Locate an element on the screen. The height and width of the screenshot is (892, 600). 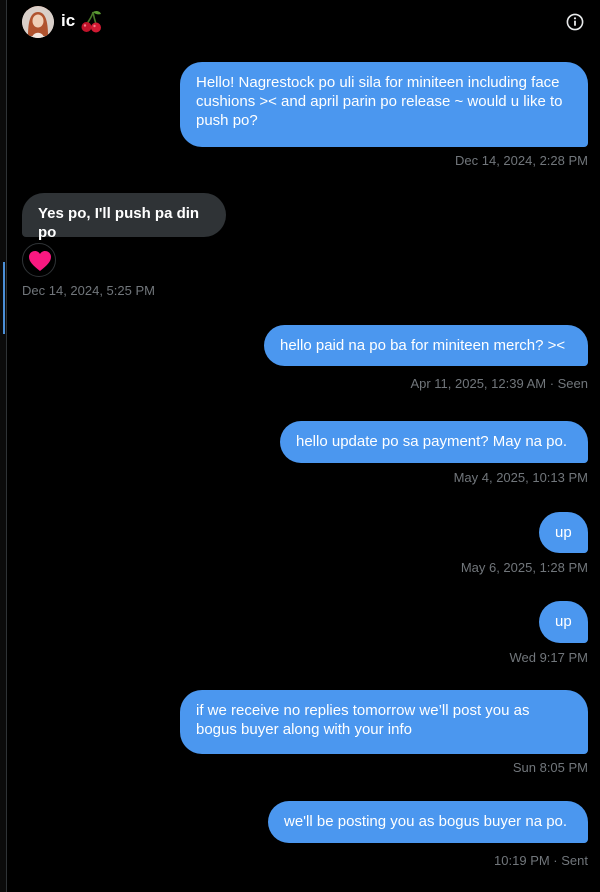
left-rail-active-indicator is located at coordinates (4, 298).